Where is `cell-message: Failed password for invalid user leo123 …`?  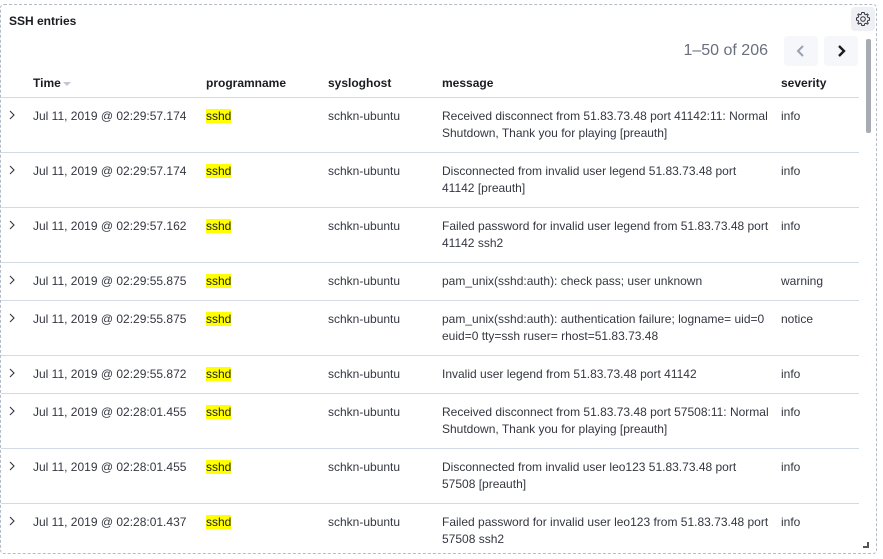 cell-message: Failed password for invalid user leo123 … is located at coordinates (611, 528).